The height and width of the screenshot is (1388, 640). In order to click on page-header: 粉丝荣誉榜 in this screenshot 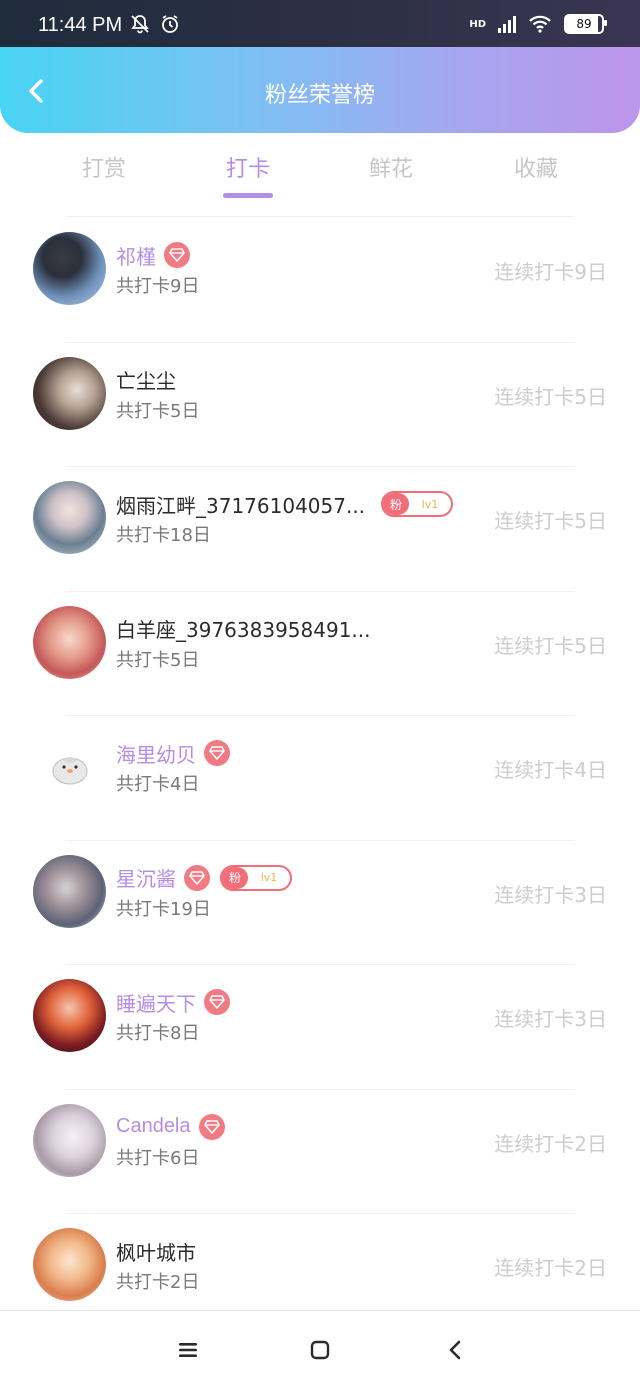, I will do `click(320, 90)`.